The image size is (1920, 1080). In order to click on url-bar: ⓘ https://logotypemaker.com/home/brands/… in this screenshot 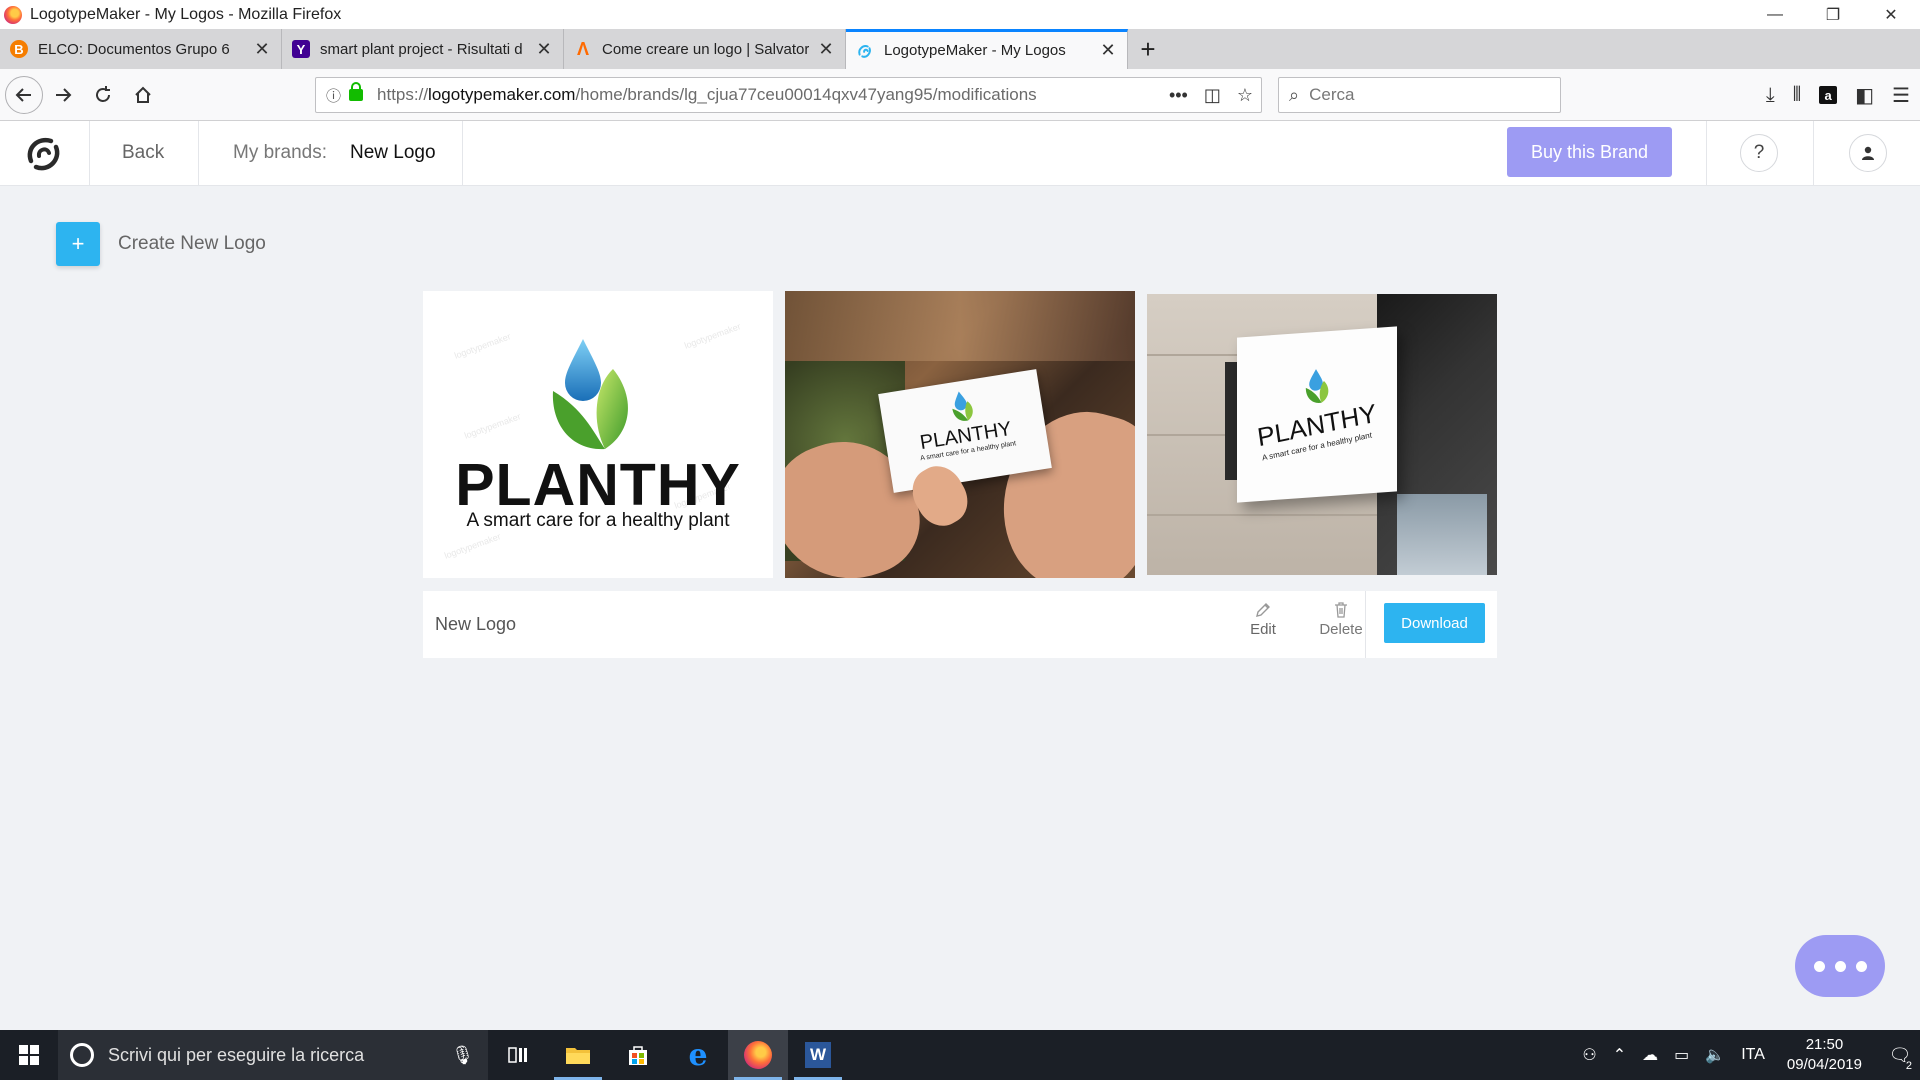, I will do `click(788, 95)`.